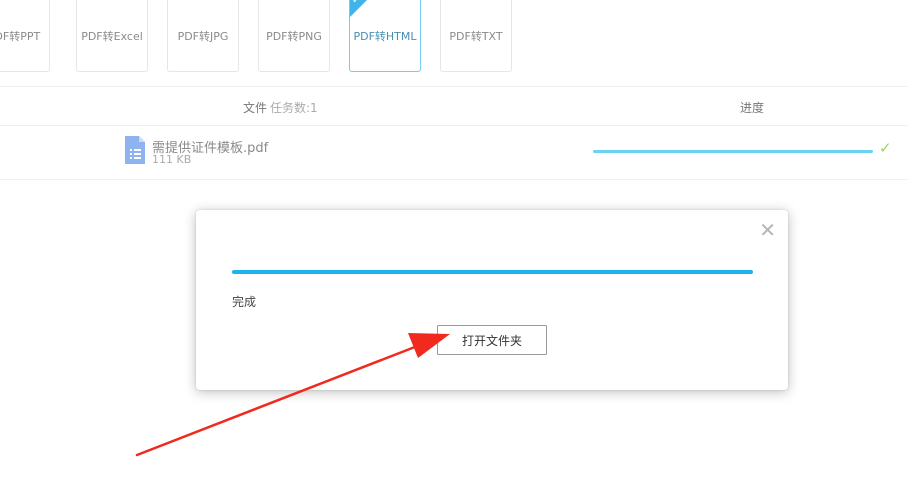 Image resolution: width=908 pixels, height=489 pixels. I want to click on file-table-header: 文件 任务数:1 进度, so click(454, 106).